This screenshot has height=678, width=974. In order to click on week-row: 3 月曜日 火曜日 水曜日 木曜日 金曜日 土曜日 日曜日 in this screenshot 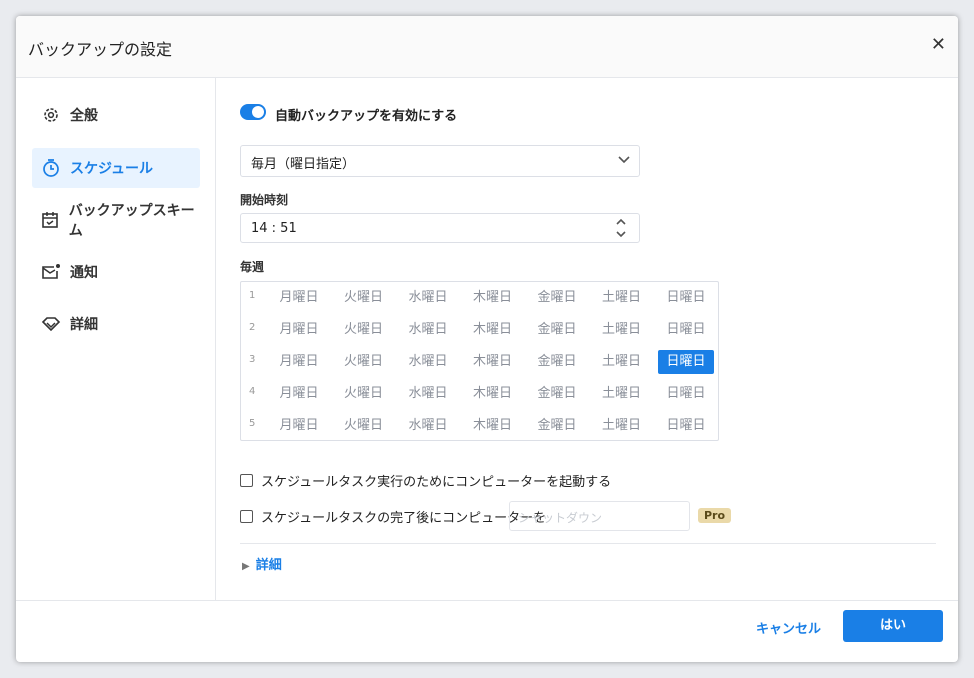, I will do `click(479, 362)`.